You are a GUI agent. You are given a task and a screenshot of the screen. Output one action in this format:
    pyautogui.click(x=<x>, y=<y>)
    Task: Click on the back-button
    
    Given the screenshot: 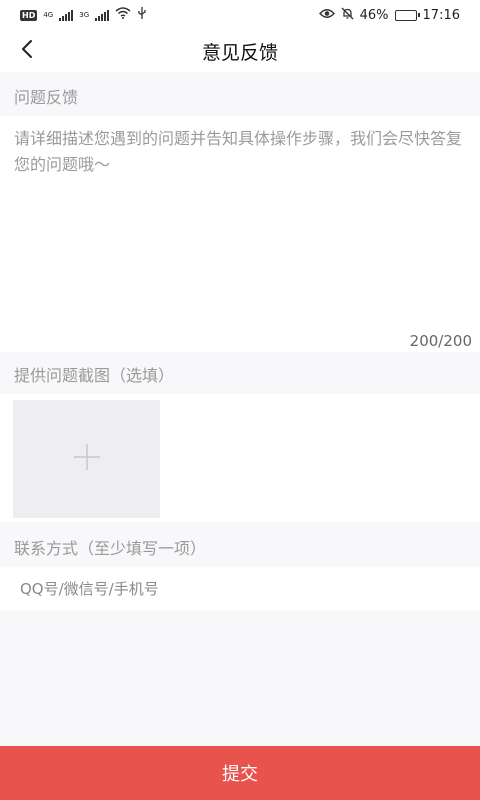 What is the action you would take?
    pyautogui.click(x=27, y=51)
    